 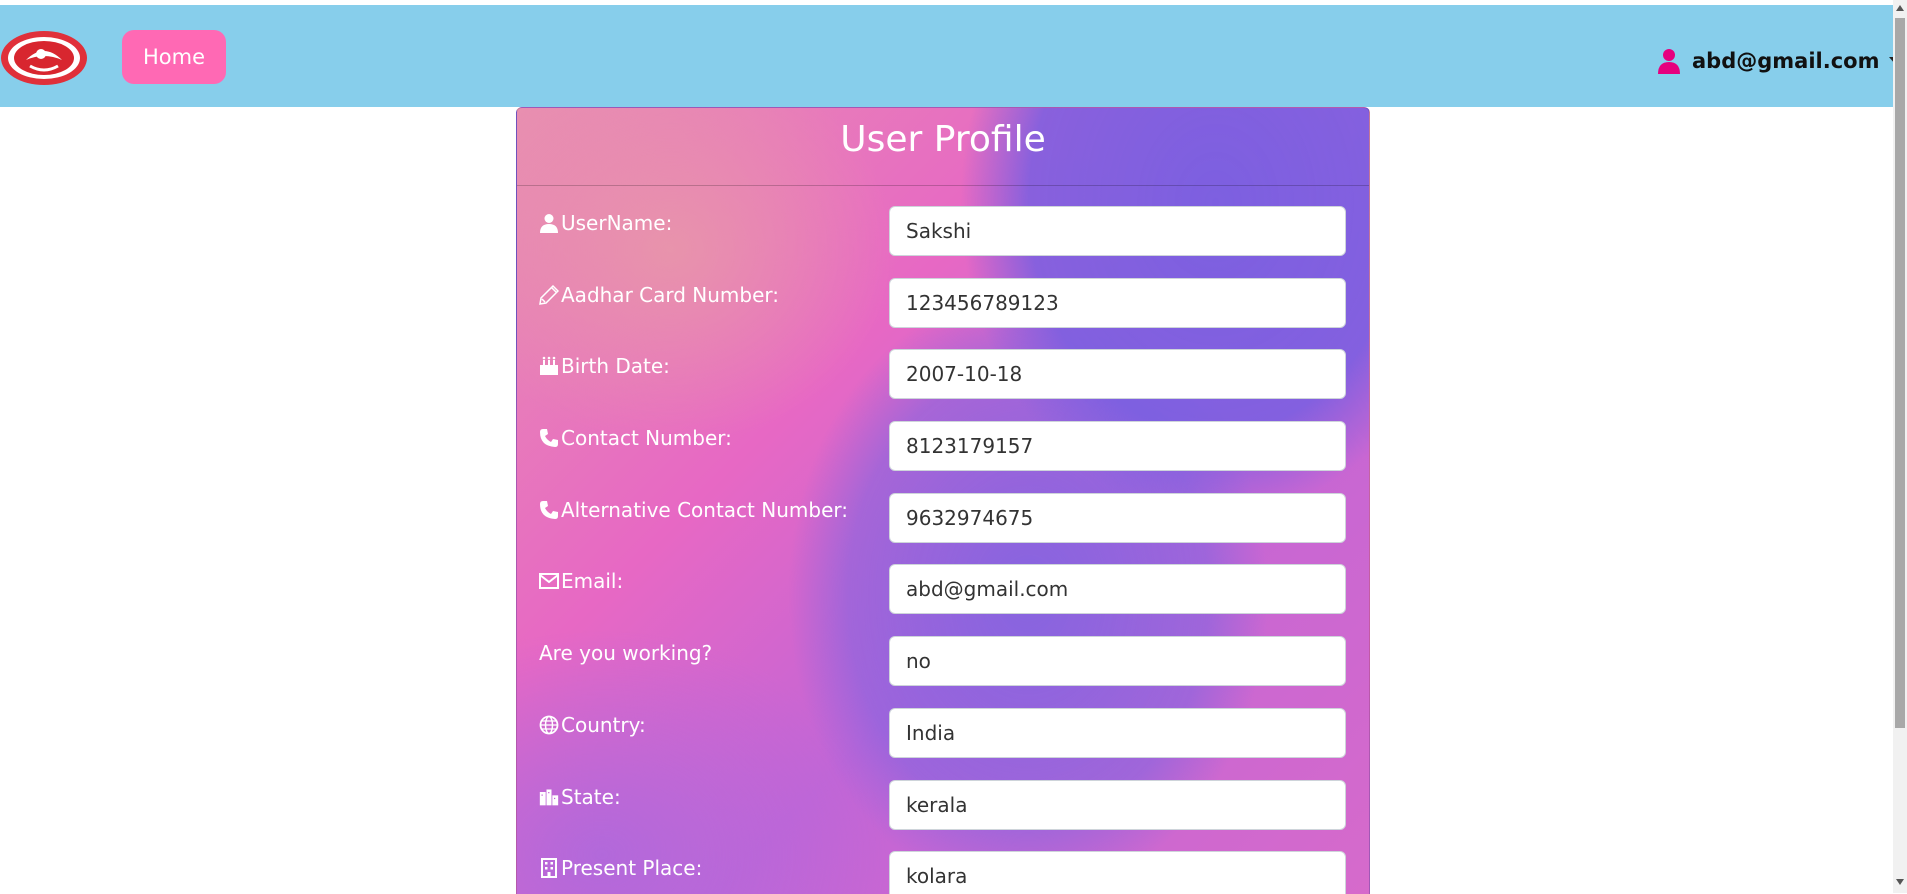 What do you see at coordinates (620, 868) in the screenshot?
I see `field-label: Present Place:` at bounding box center [620, 868].